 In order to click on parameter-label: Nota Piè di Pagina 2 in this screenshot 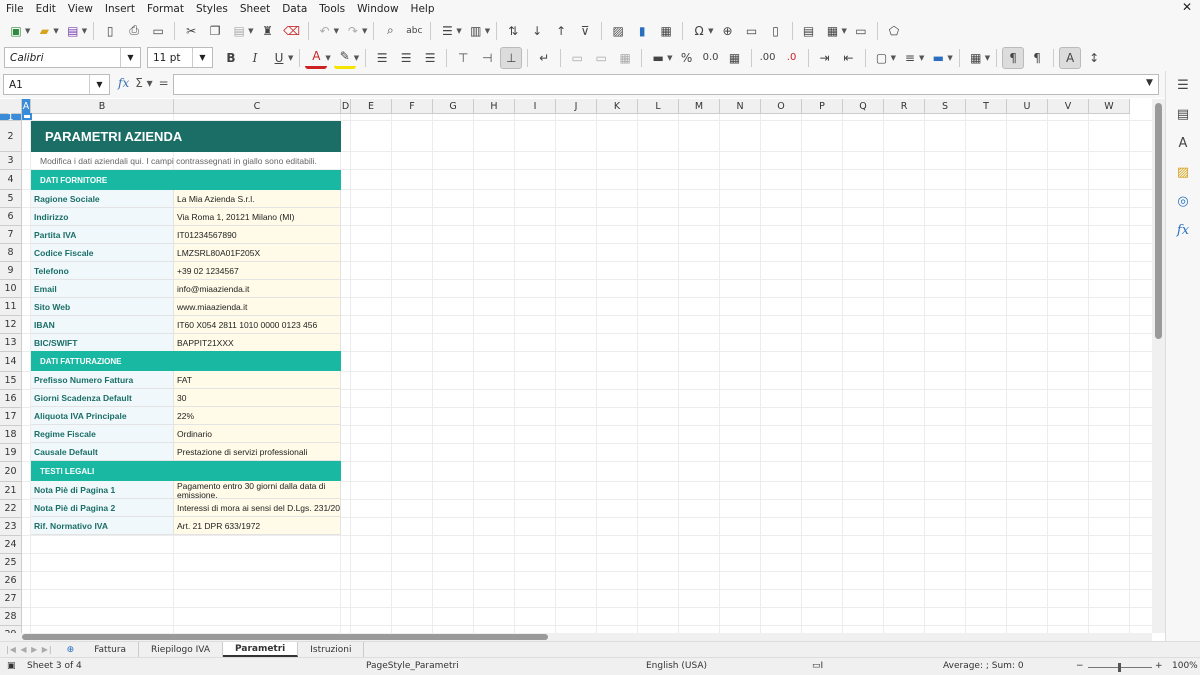, I will do `click(102, 508)`.